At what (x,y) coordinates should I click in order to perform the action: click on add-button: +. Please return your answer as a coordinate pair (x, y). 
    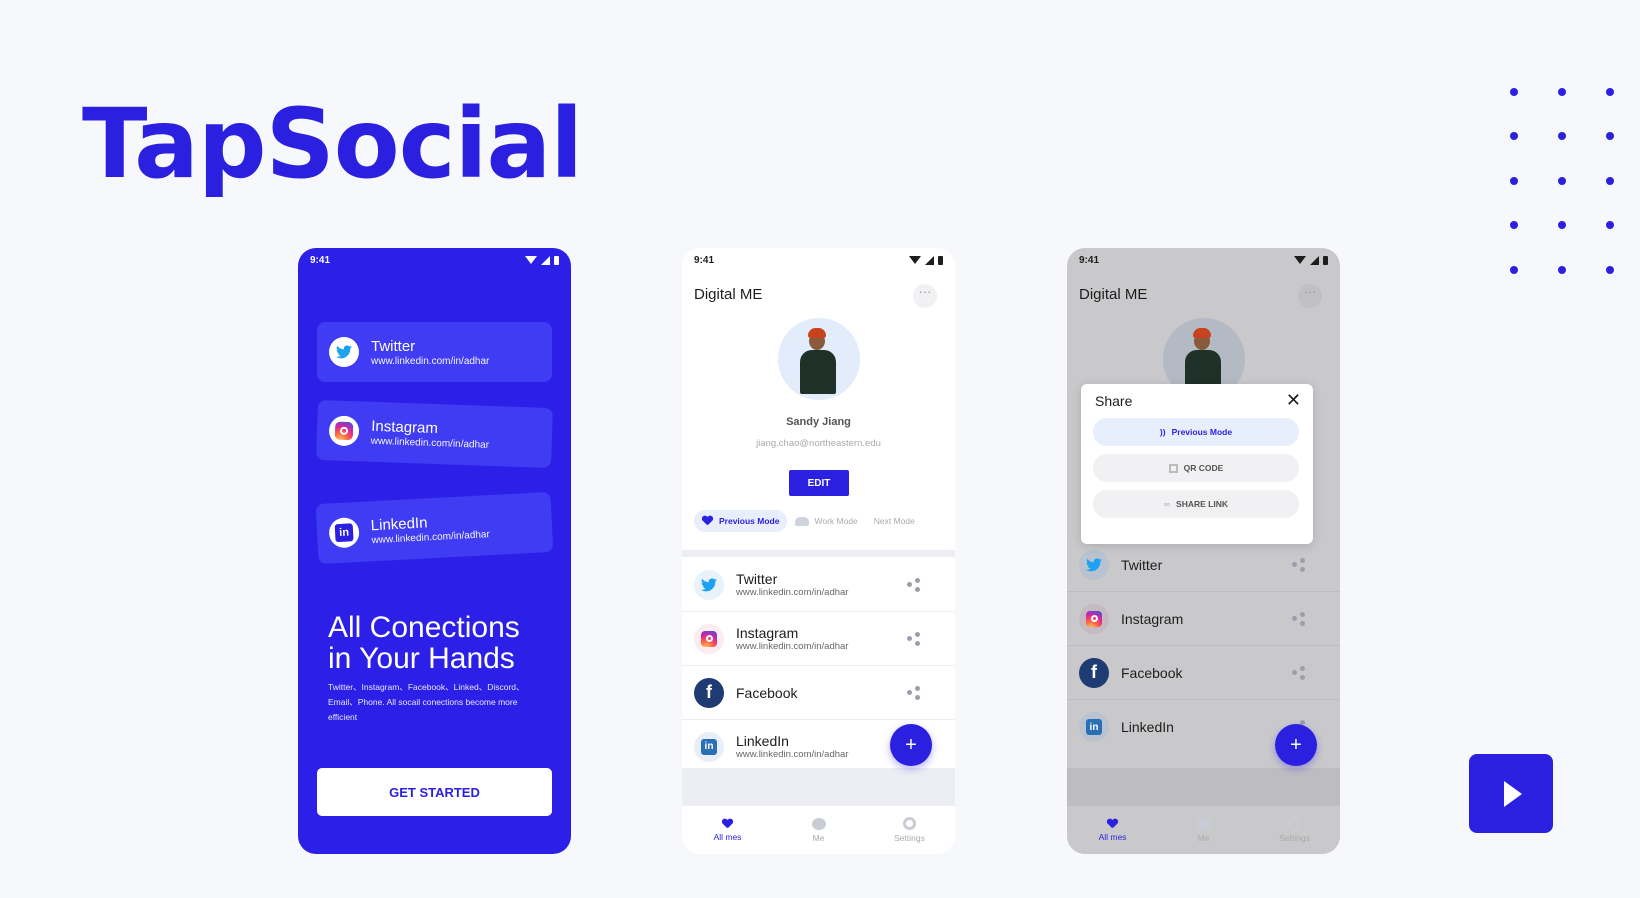
    Looking at the image, I should click on (911, 745).